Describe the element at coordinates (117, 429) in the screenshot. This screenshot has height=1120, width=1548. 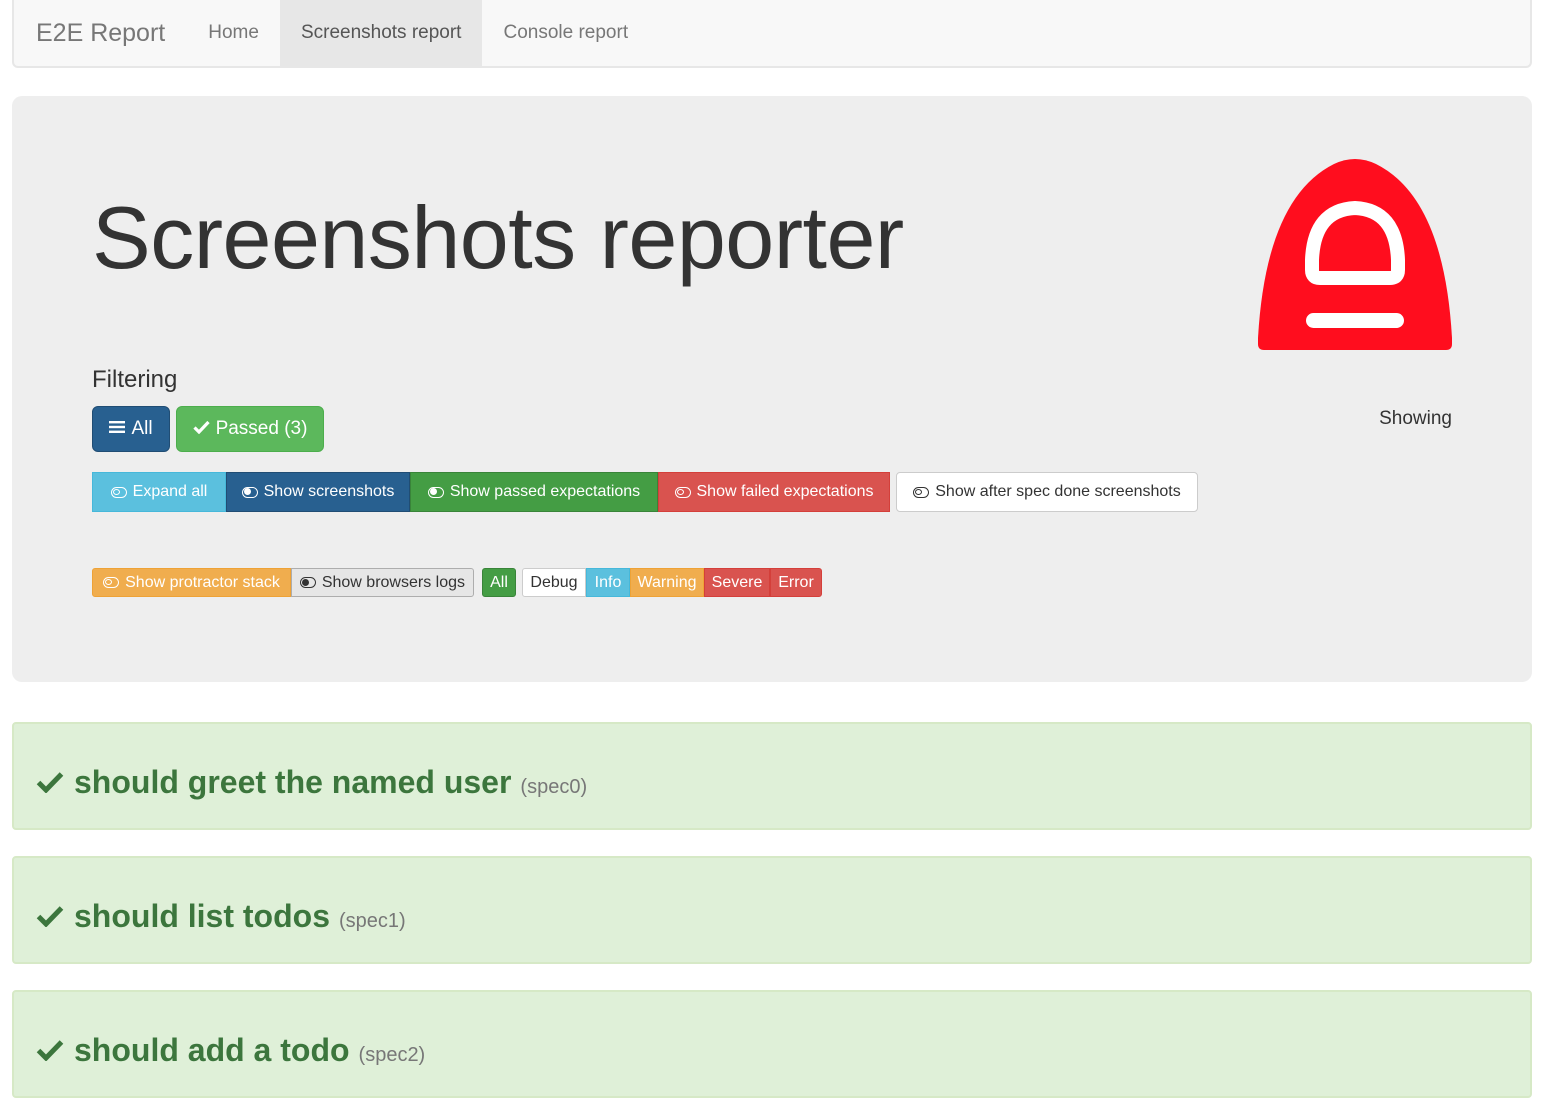
I see `list-icon` at that location.